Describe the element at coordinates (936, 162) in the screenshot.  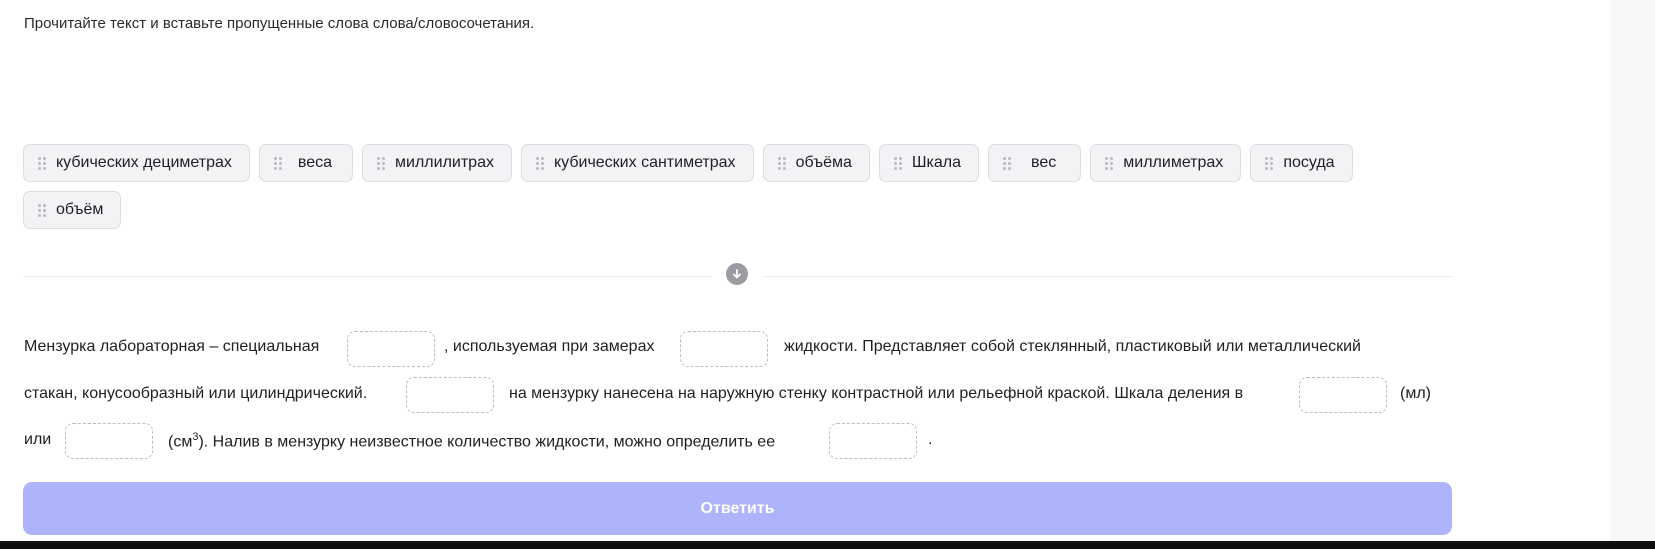
I see `word-chip-label: Шкала` at that location.